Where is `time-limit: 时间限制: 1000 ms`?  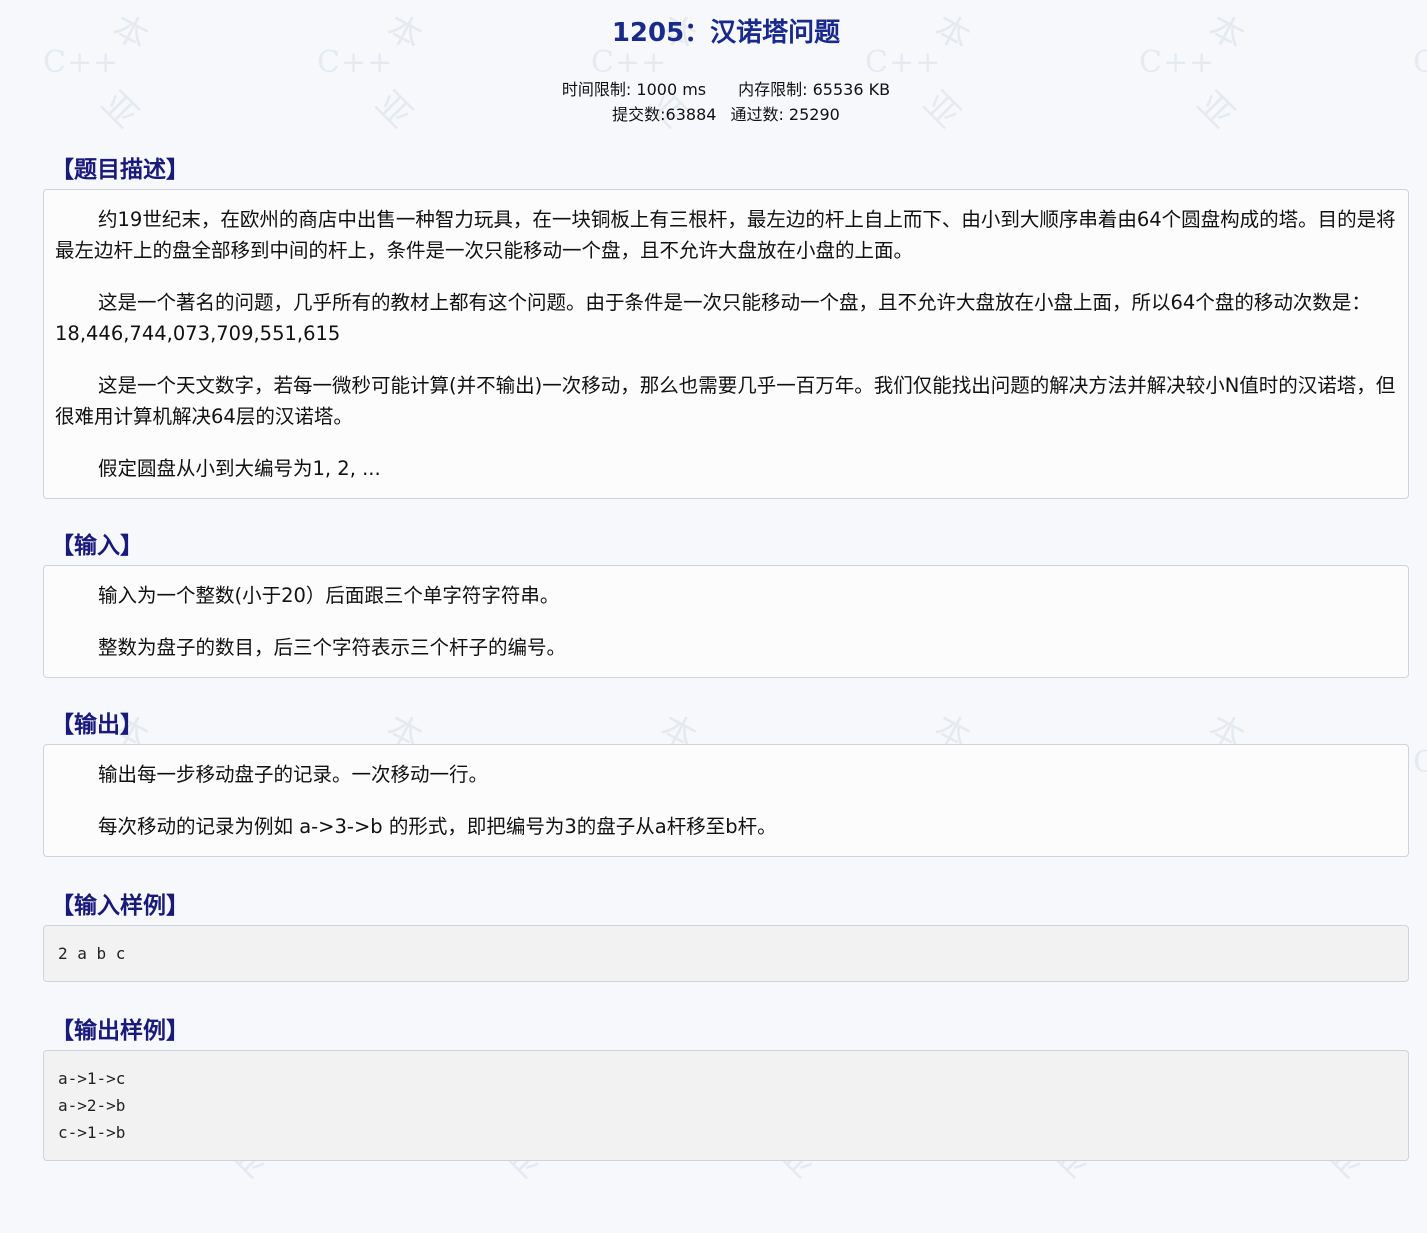
time-limit: 时间限制: 1000 ms is located at coordinates (634, 89).